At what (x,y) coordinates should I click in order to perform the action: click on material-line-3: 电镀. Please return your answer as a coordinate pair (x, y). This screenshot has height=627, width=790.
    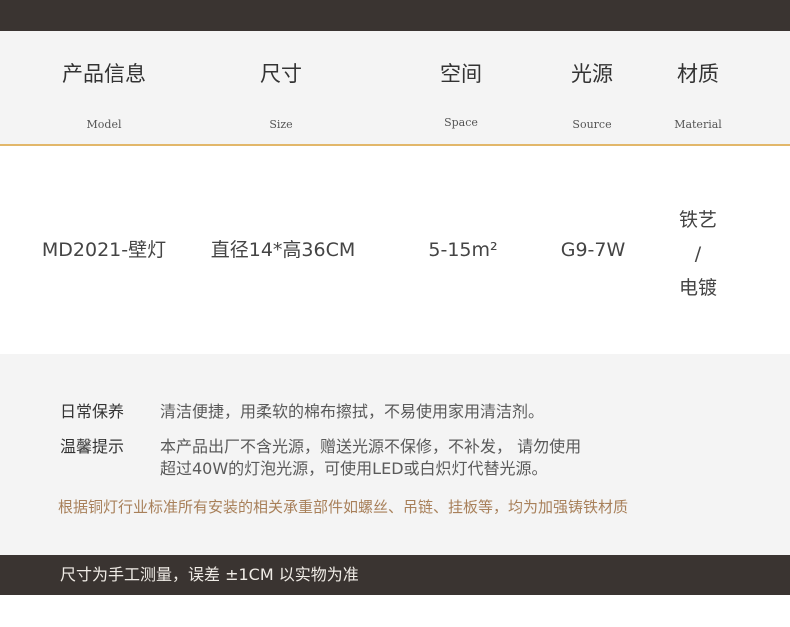
    Looking at the image, I should click on (698, 288).